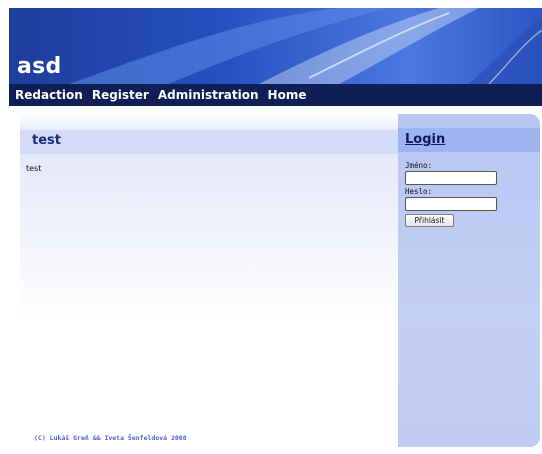 This screenshot has height=454, width=542. I want to click on password-input, so click(451, 204).